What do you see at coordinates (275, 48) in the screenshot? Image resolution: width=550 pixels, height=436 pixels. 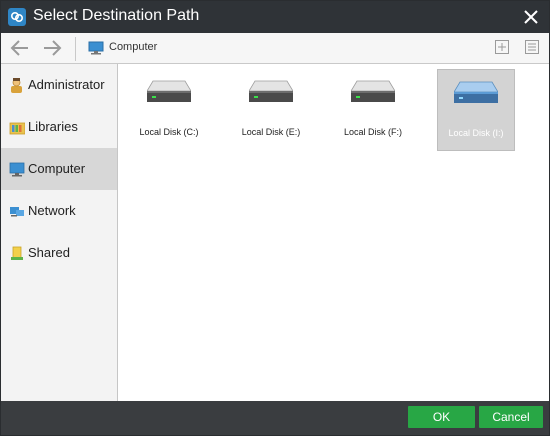 I see `navigation-toolbar: Computer` at bounding box center [275, 48].